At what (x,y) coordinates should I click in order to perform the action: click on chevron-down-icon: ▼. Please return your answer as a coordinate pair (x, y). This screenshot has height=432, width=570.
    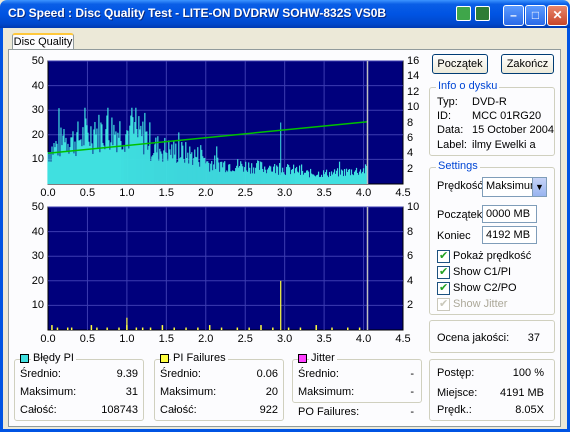
    Looking at the image, I should click on (539, 187).